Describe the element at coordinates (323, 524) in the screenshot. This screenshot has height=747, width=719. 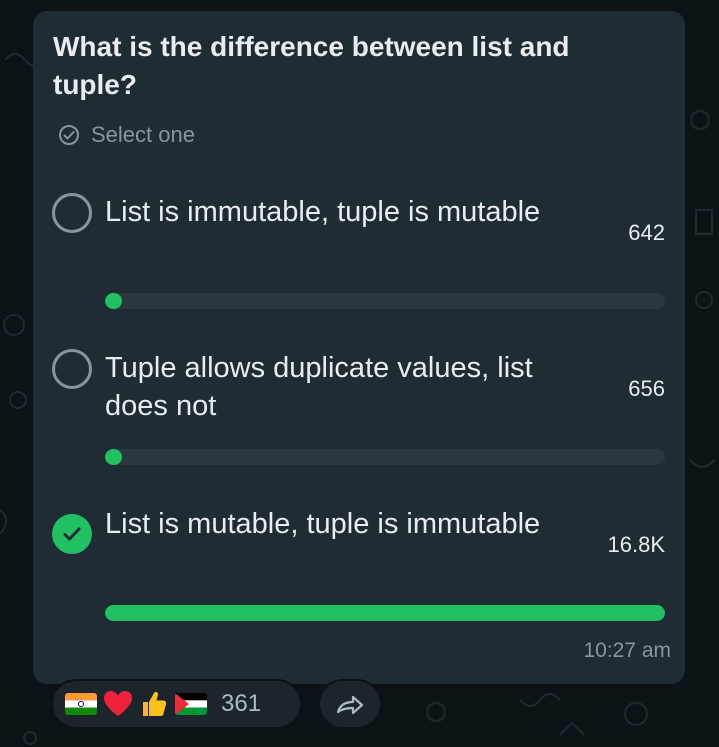
I see `option-label: List is mutable, tuple is immutable` at that location.